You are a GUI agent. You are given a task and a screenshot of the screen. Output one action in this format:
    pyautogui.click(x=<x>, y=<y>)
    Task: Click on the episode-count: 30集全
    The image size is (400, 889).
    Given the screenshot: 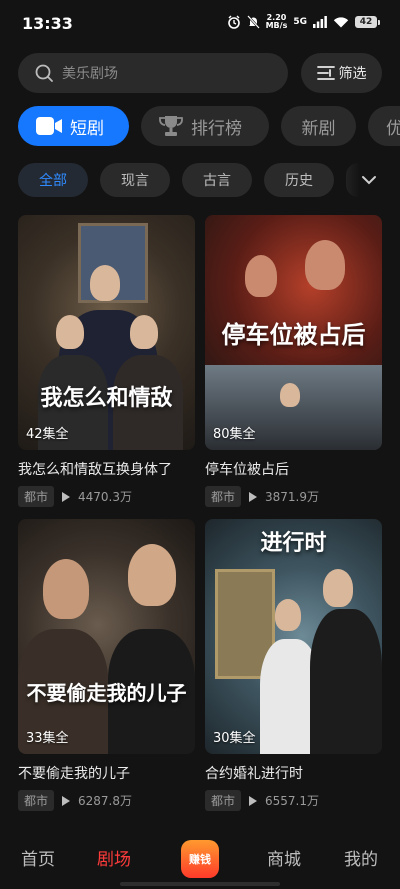 What is the action you would take?
    pyautogui.click(x=234, y=738)
    